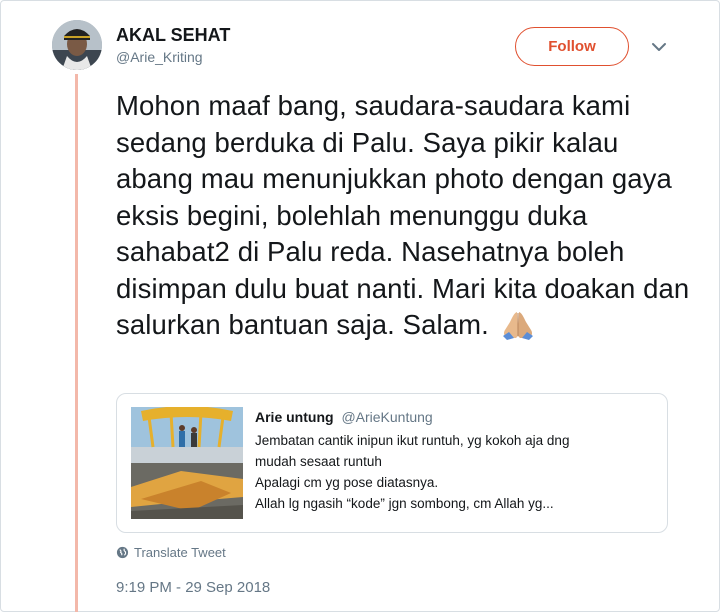 The image size is (720, 612). Describe the element at coordinates (187, 463) in the screenshot. I see `quoted-tweet-image` at that location.